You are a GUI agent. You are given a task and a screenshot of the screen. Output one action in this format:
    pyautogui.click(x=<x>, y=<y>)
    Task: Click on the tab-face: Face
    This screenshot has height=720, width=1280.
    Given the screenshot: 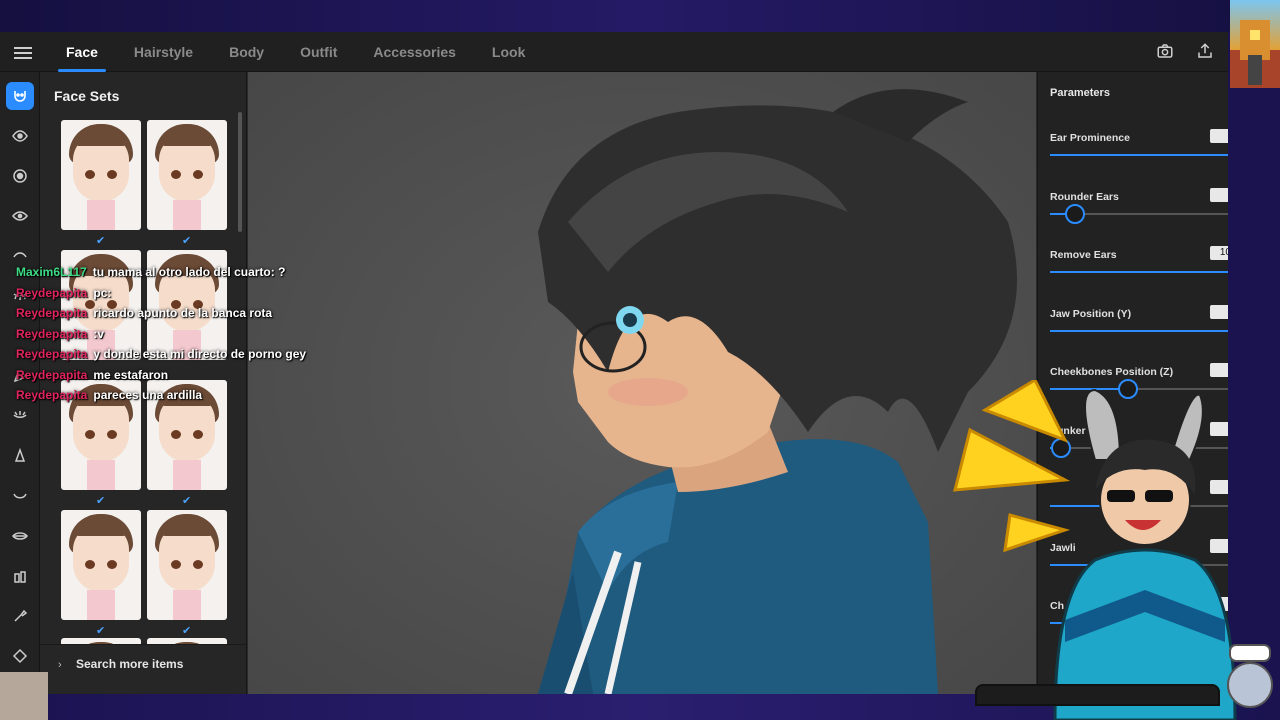 What is the action you would take?
    pyautogui.click(x=82, y=52)
    